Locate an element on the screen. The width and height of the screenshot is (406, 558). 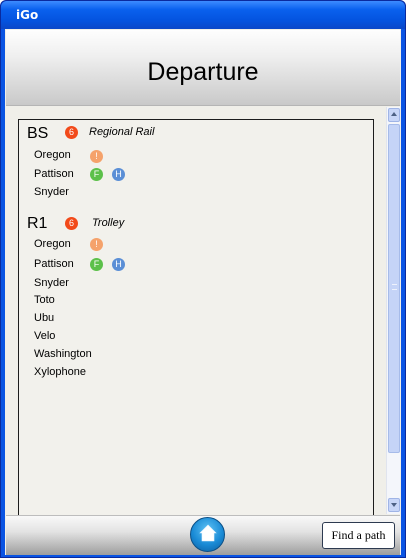
header-banner: Departure is located at coordinates (203, 68).